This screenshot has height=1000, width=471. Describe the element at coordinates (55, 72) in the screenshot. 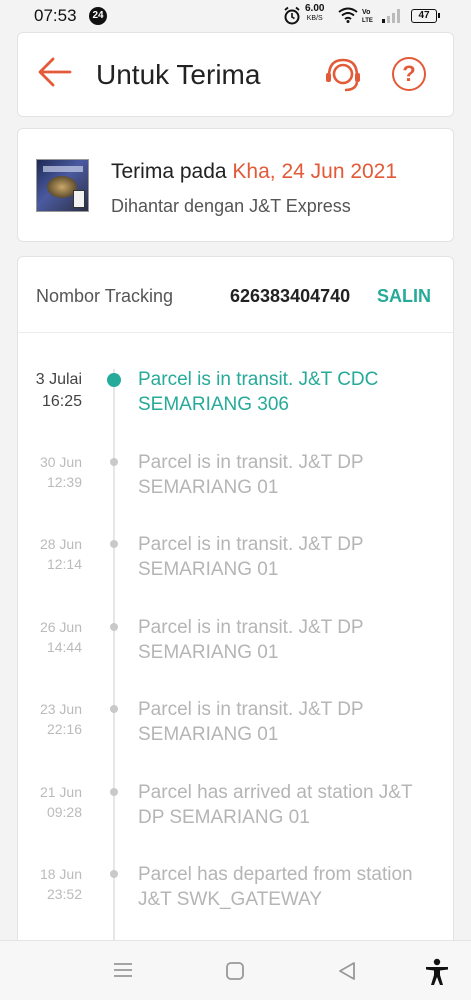

I see `back-arrow-icon` at that location.